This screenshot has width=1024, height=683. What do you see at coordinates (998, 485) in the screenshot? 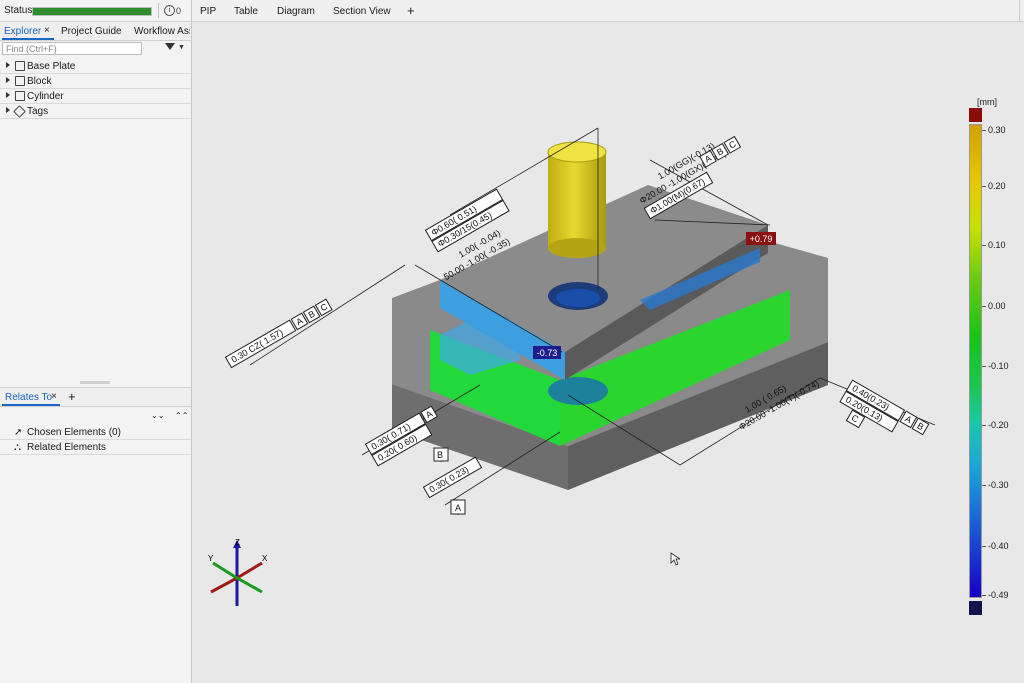
I see `scale-tick-label: -0.30` at bounding box center [998, 485].